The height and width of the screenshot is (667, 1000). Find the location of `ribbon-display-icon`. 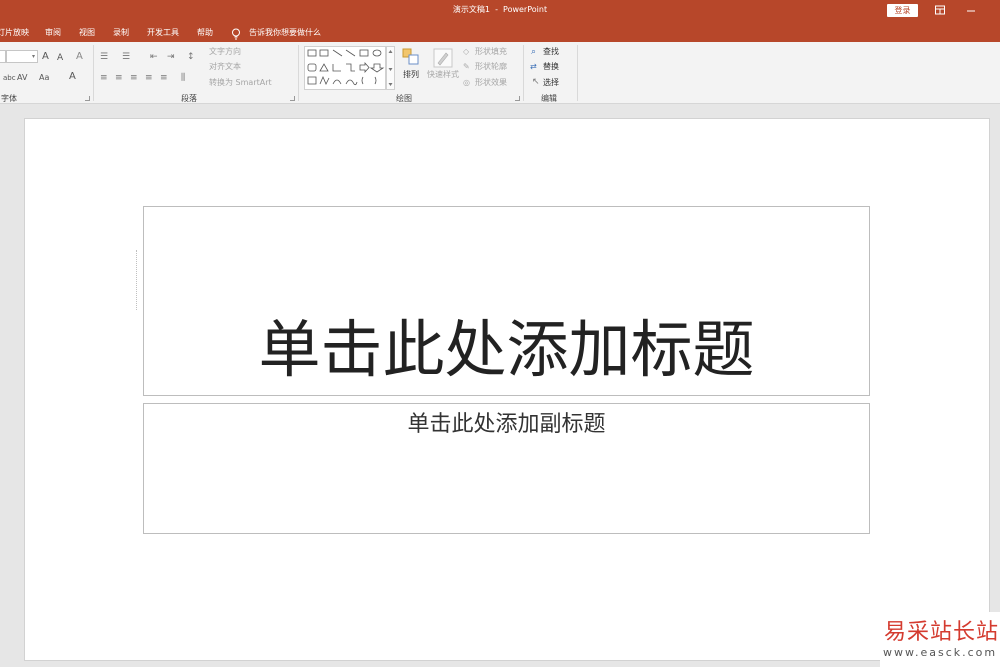

ribbon-display-icon is located at coordinates (940, 10).